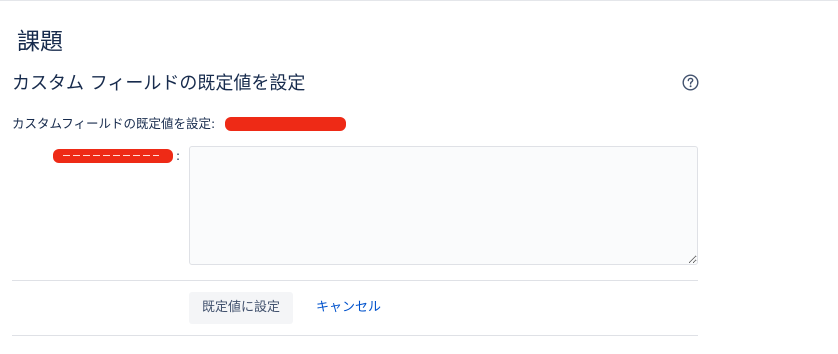  What do you see at coordinates (241, 308) in the screenshot?
I see `set-default-button: 既定値に設定` at bounding box center [241, 308].